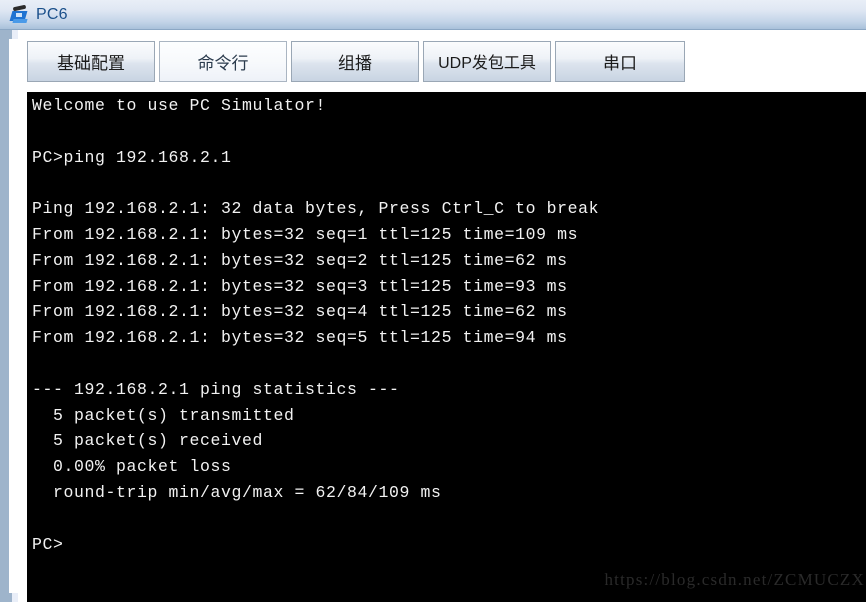 This screenshot has height=602, width=866. I want to click on pc-device-icon, so click(20, 15).